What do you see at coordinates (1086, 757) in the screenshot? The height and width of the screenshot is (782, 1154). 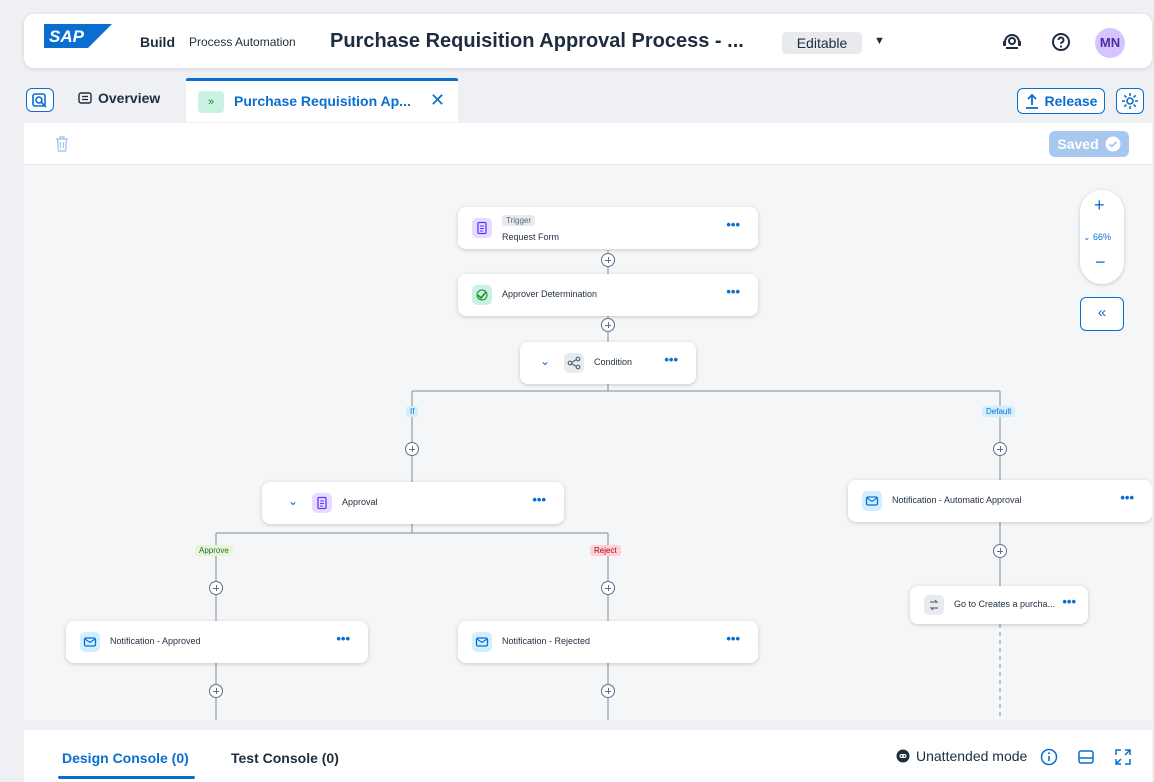 I see `panel-layout-icon` at bounding box center [1086, 757].